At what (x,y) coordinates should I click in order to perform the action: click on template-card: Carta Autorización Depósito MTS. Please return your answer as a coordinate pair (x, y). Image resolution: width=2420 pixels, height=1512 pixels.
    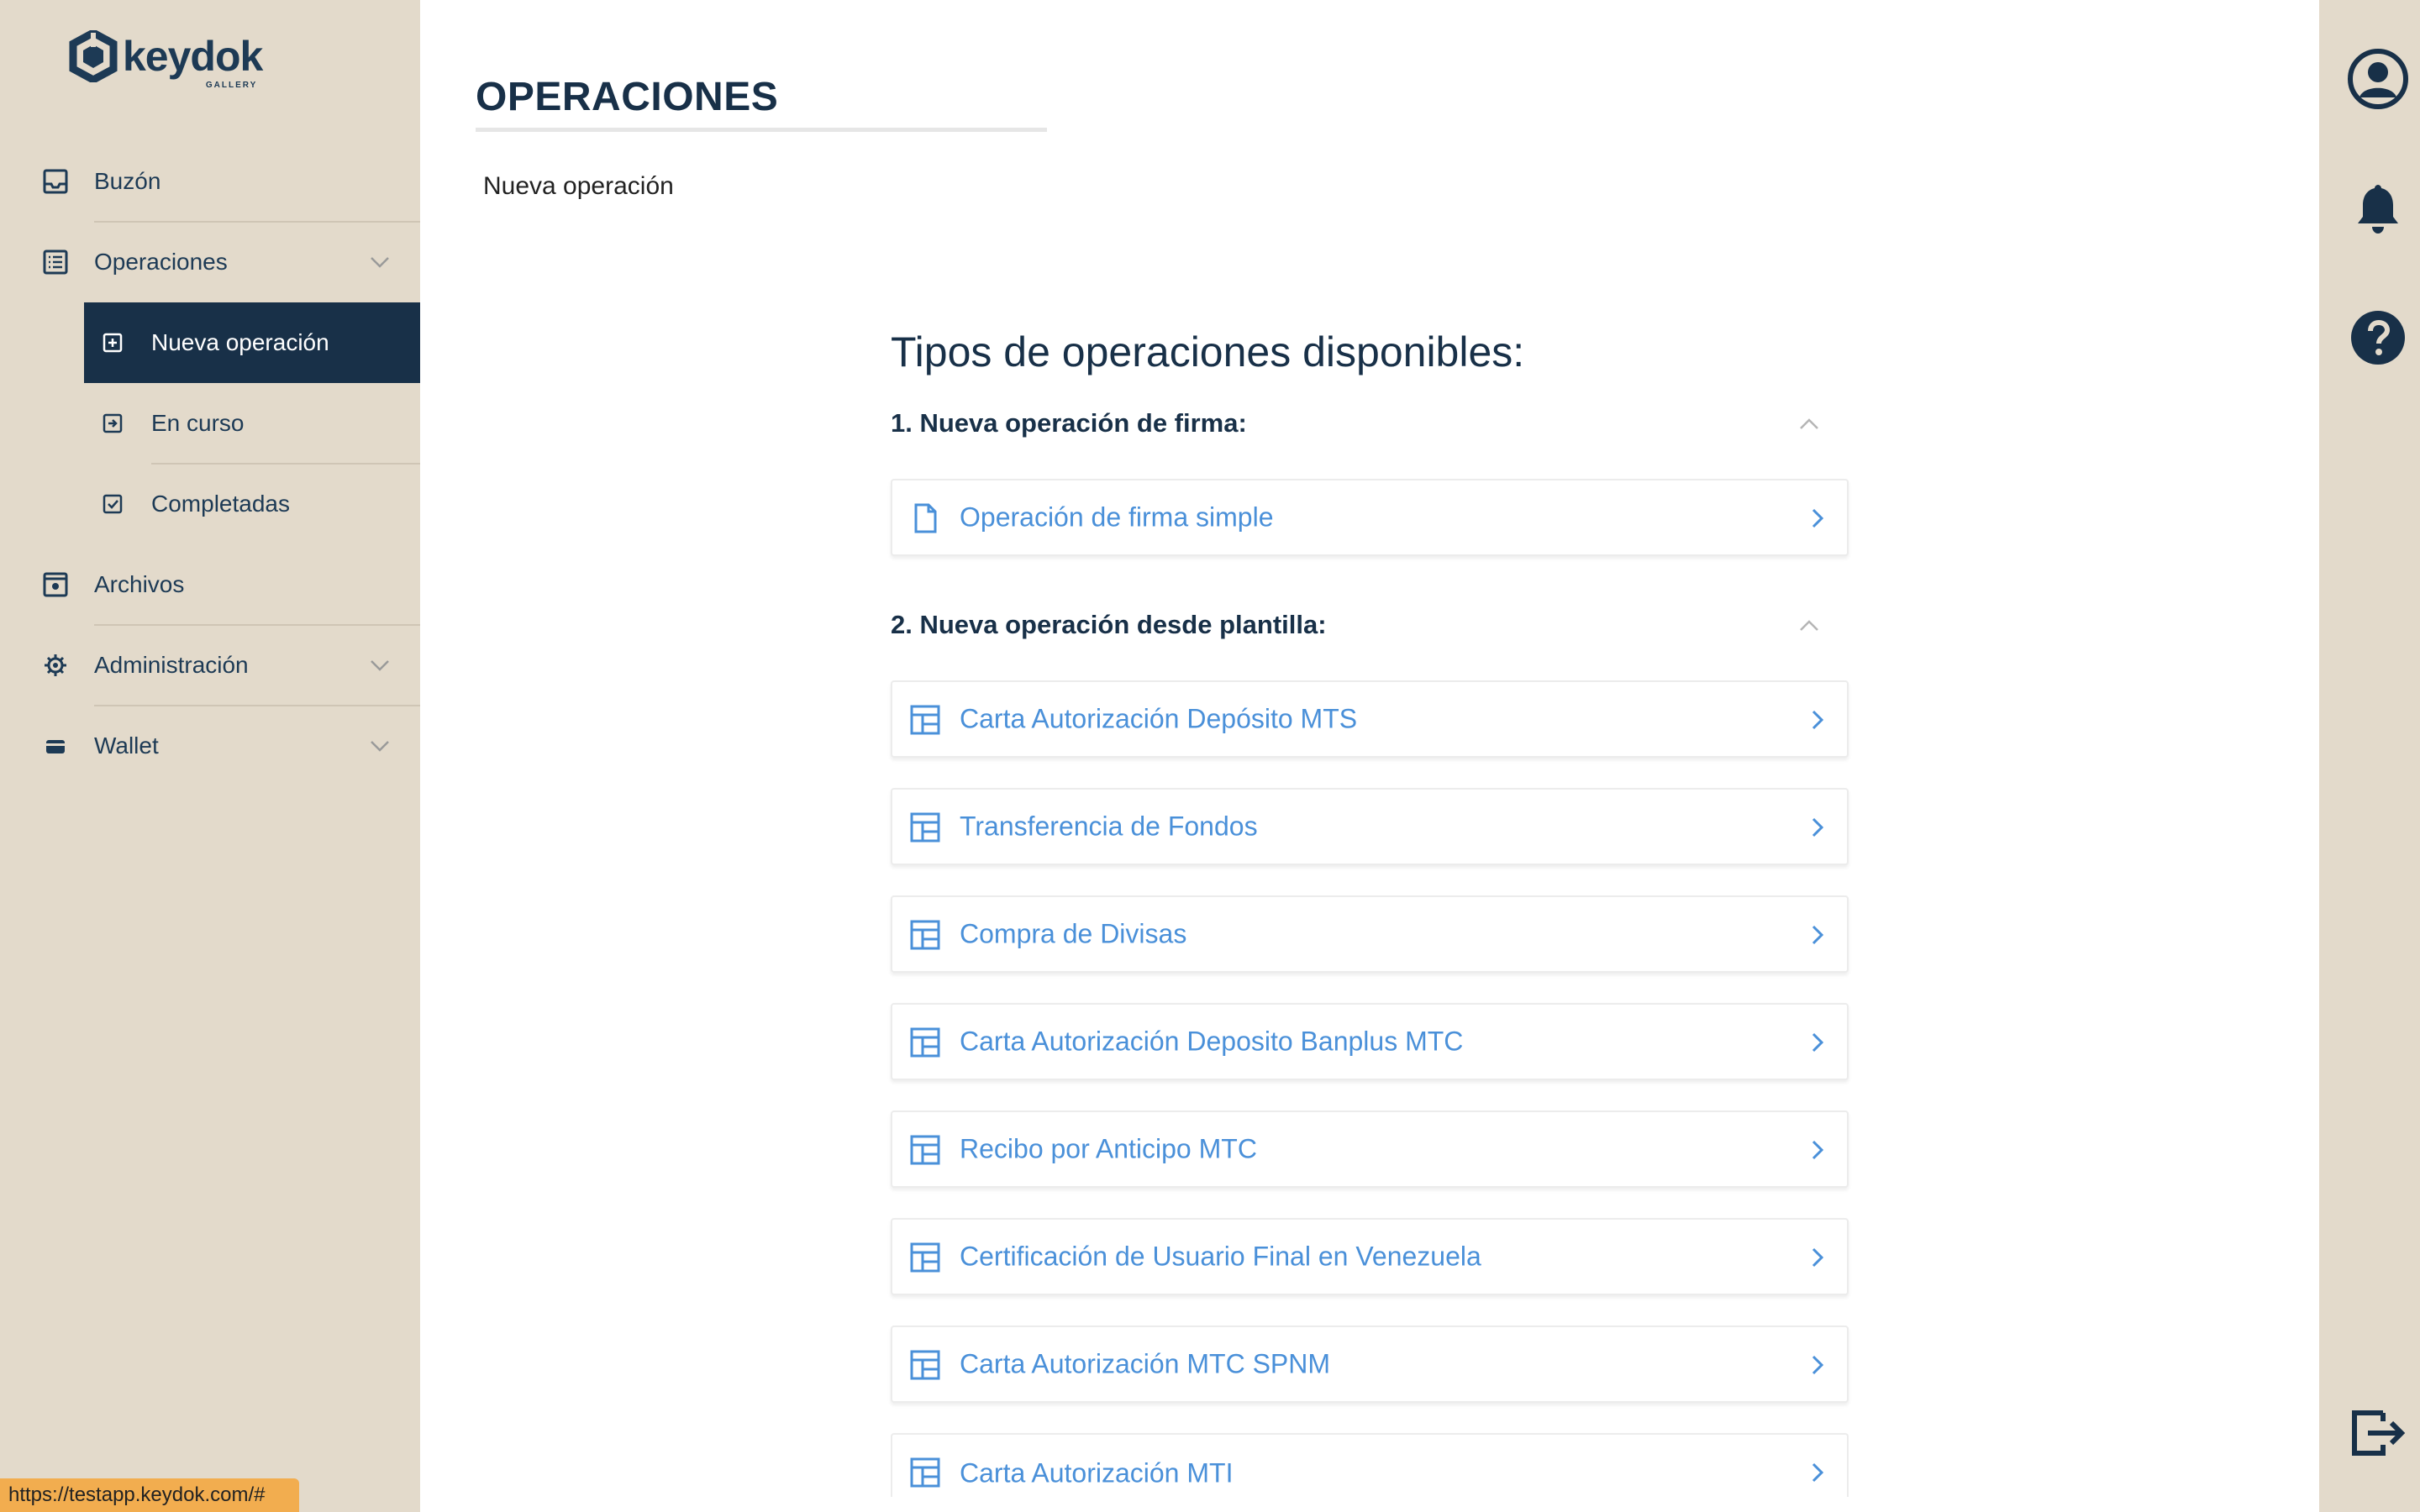
    Looking at the image, I should click on (1370, 719).